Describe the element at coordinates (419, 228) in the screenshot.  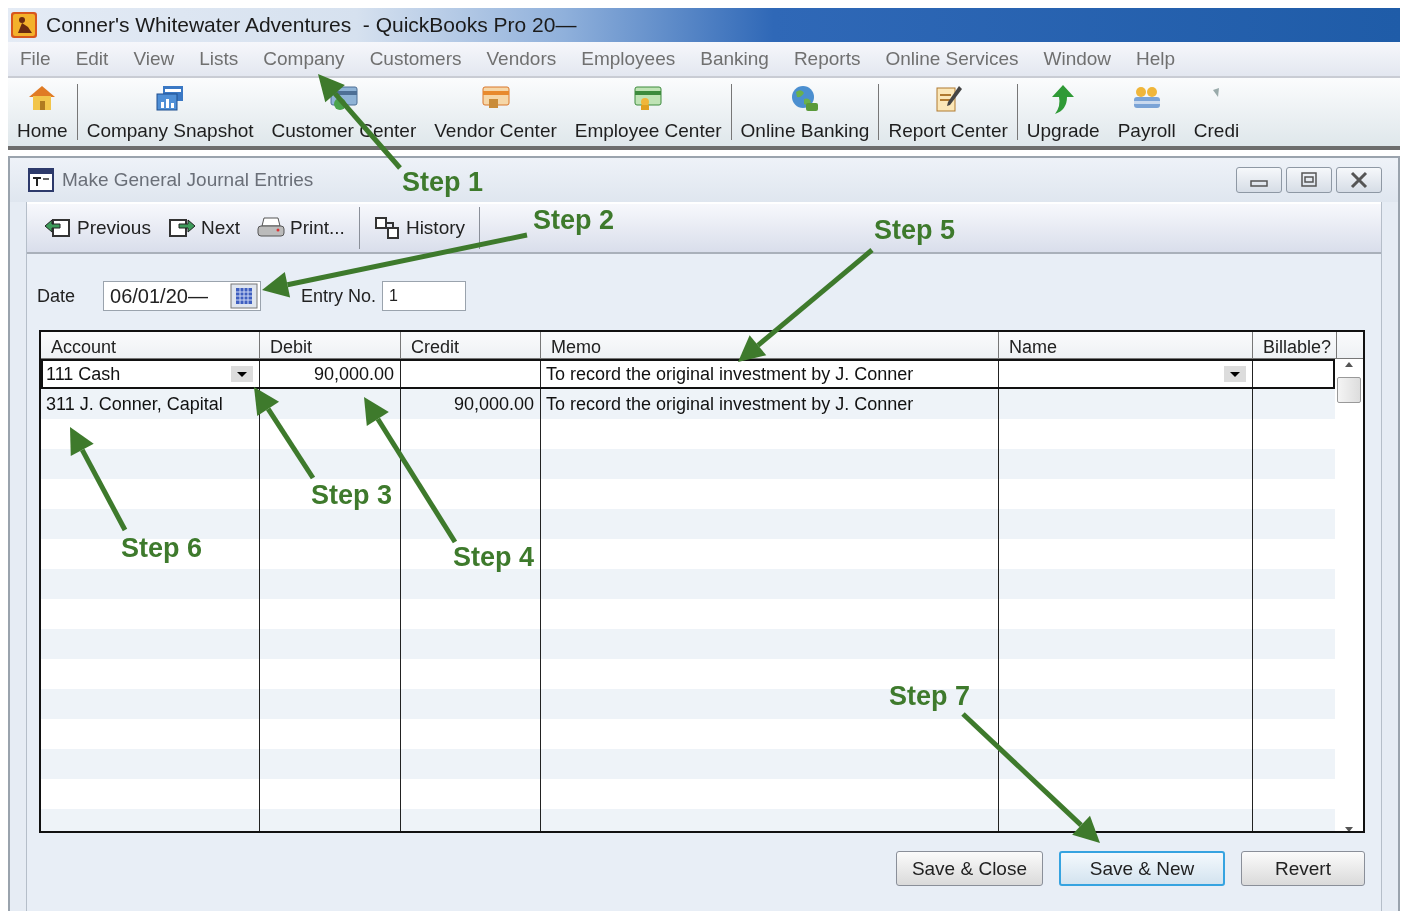
I see `toolbar-button: History` at that location.